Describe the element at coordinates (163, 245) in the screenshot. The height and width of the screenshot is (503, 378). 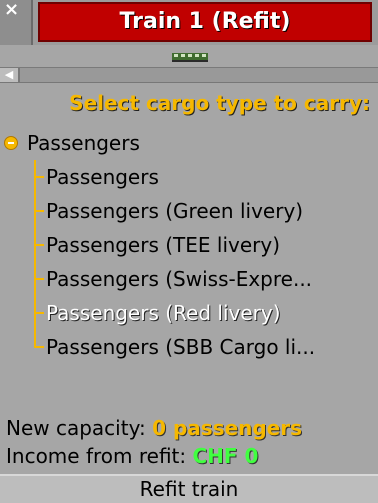
I see `list-item-label: Passengers (TEE livery)` at that location.